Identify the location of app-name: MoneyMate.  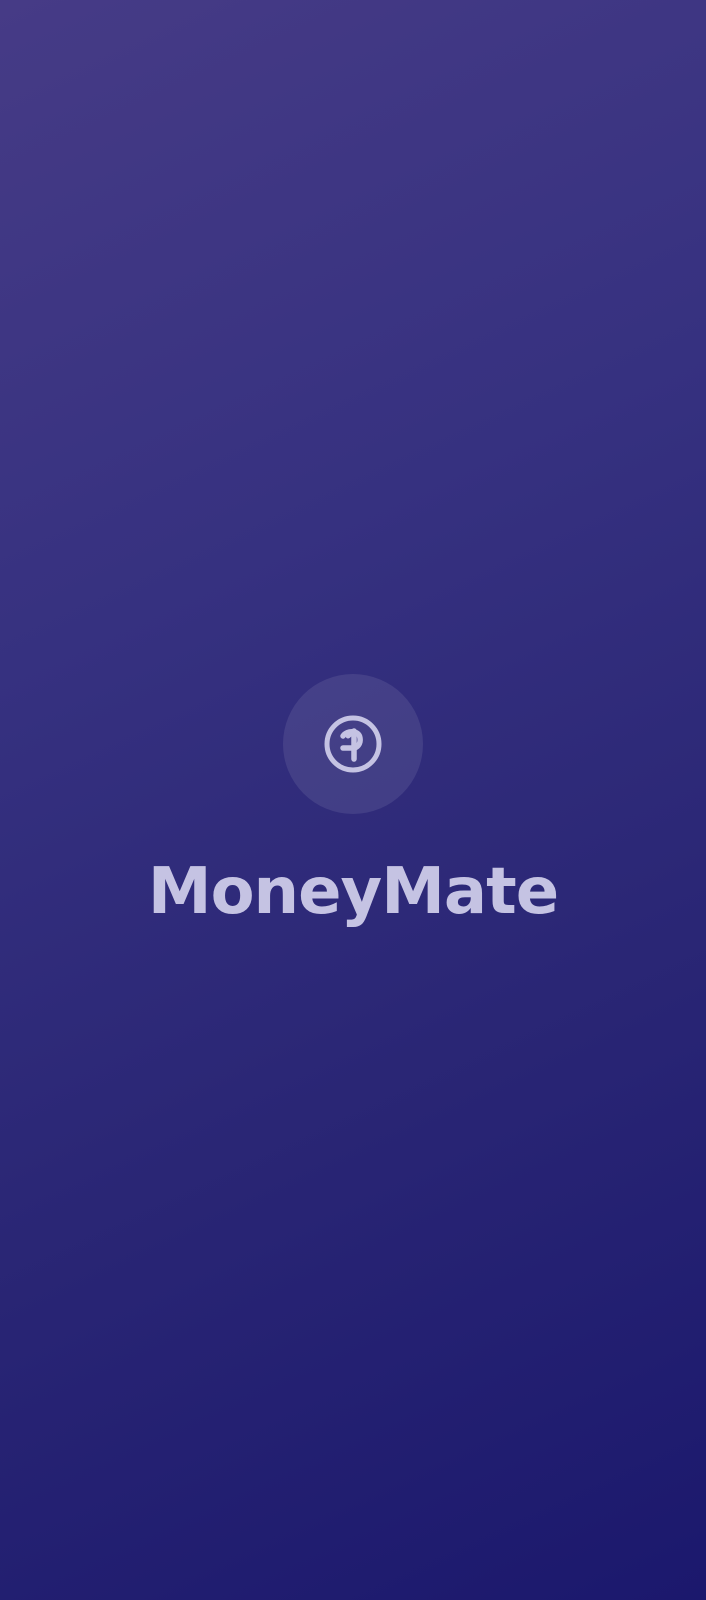
(353, 892).